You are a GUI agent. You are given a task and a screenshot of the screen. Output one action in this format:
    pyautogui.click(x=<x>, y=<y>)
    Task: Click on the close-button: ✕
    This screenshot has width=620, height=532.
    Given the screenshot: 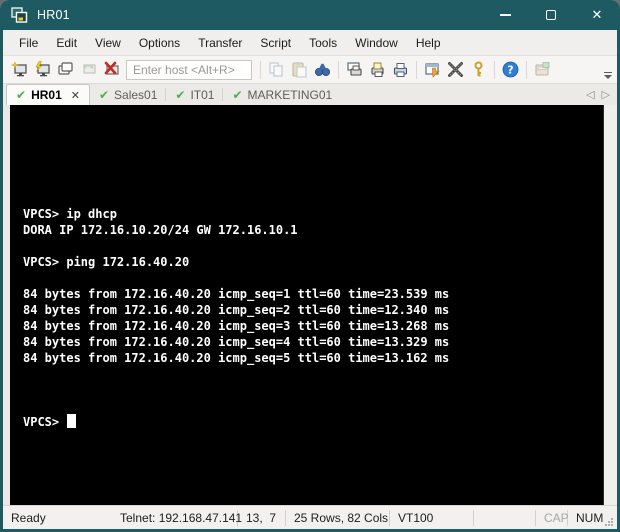 What is the action you would take?
    pyautogui.click(x=597, y=15)
    